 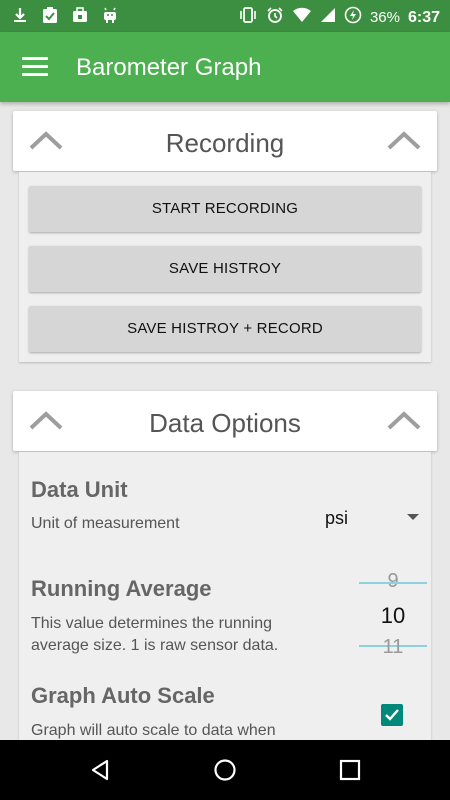 What do you see at coordinates (275, 18) in the screenshot?
I see `alarm-icon` at bounding box center [275, 18].